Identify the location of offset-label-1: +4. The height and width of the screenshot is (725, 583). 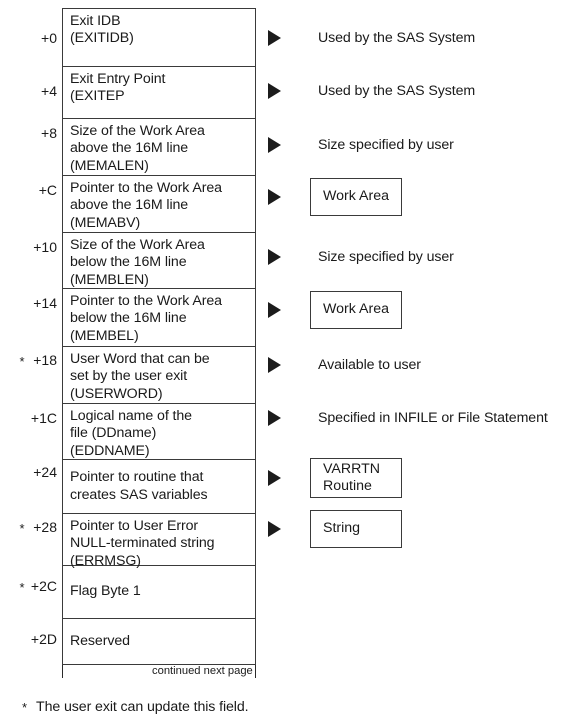
(49, 91).